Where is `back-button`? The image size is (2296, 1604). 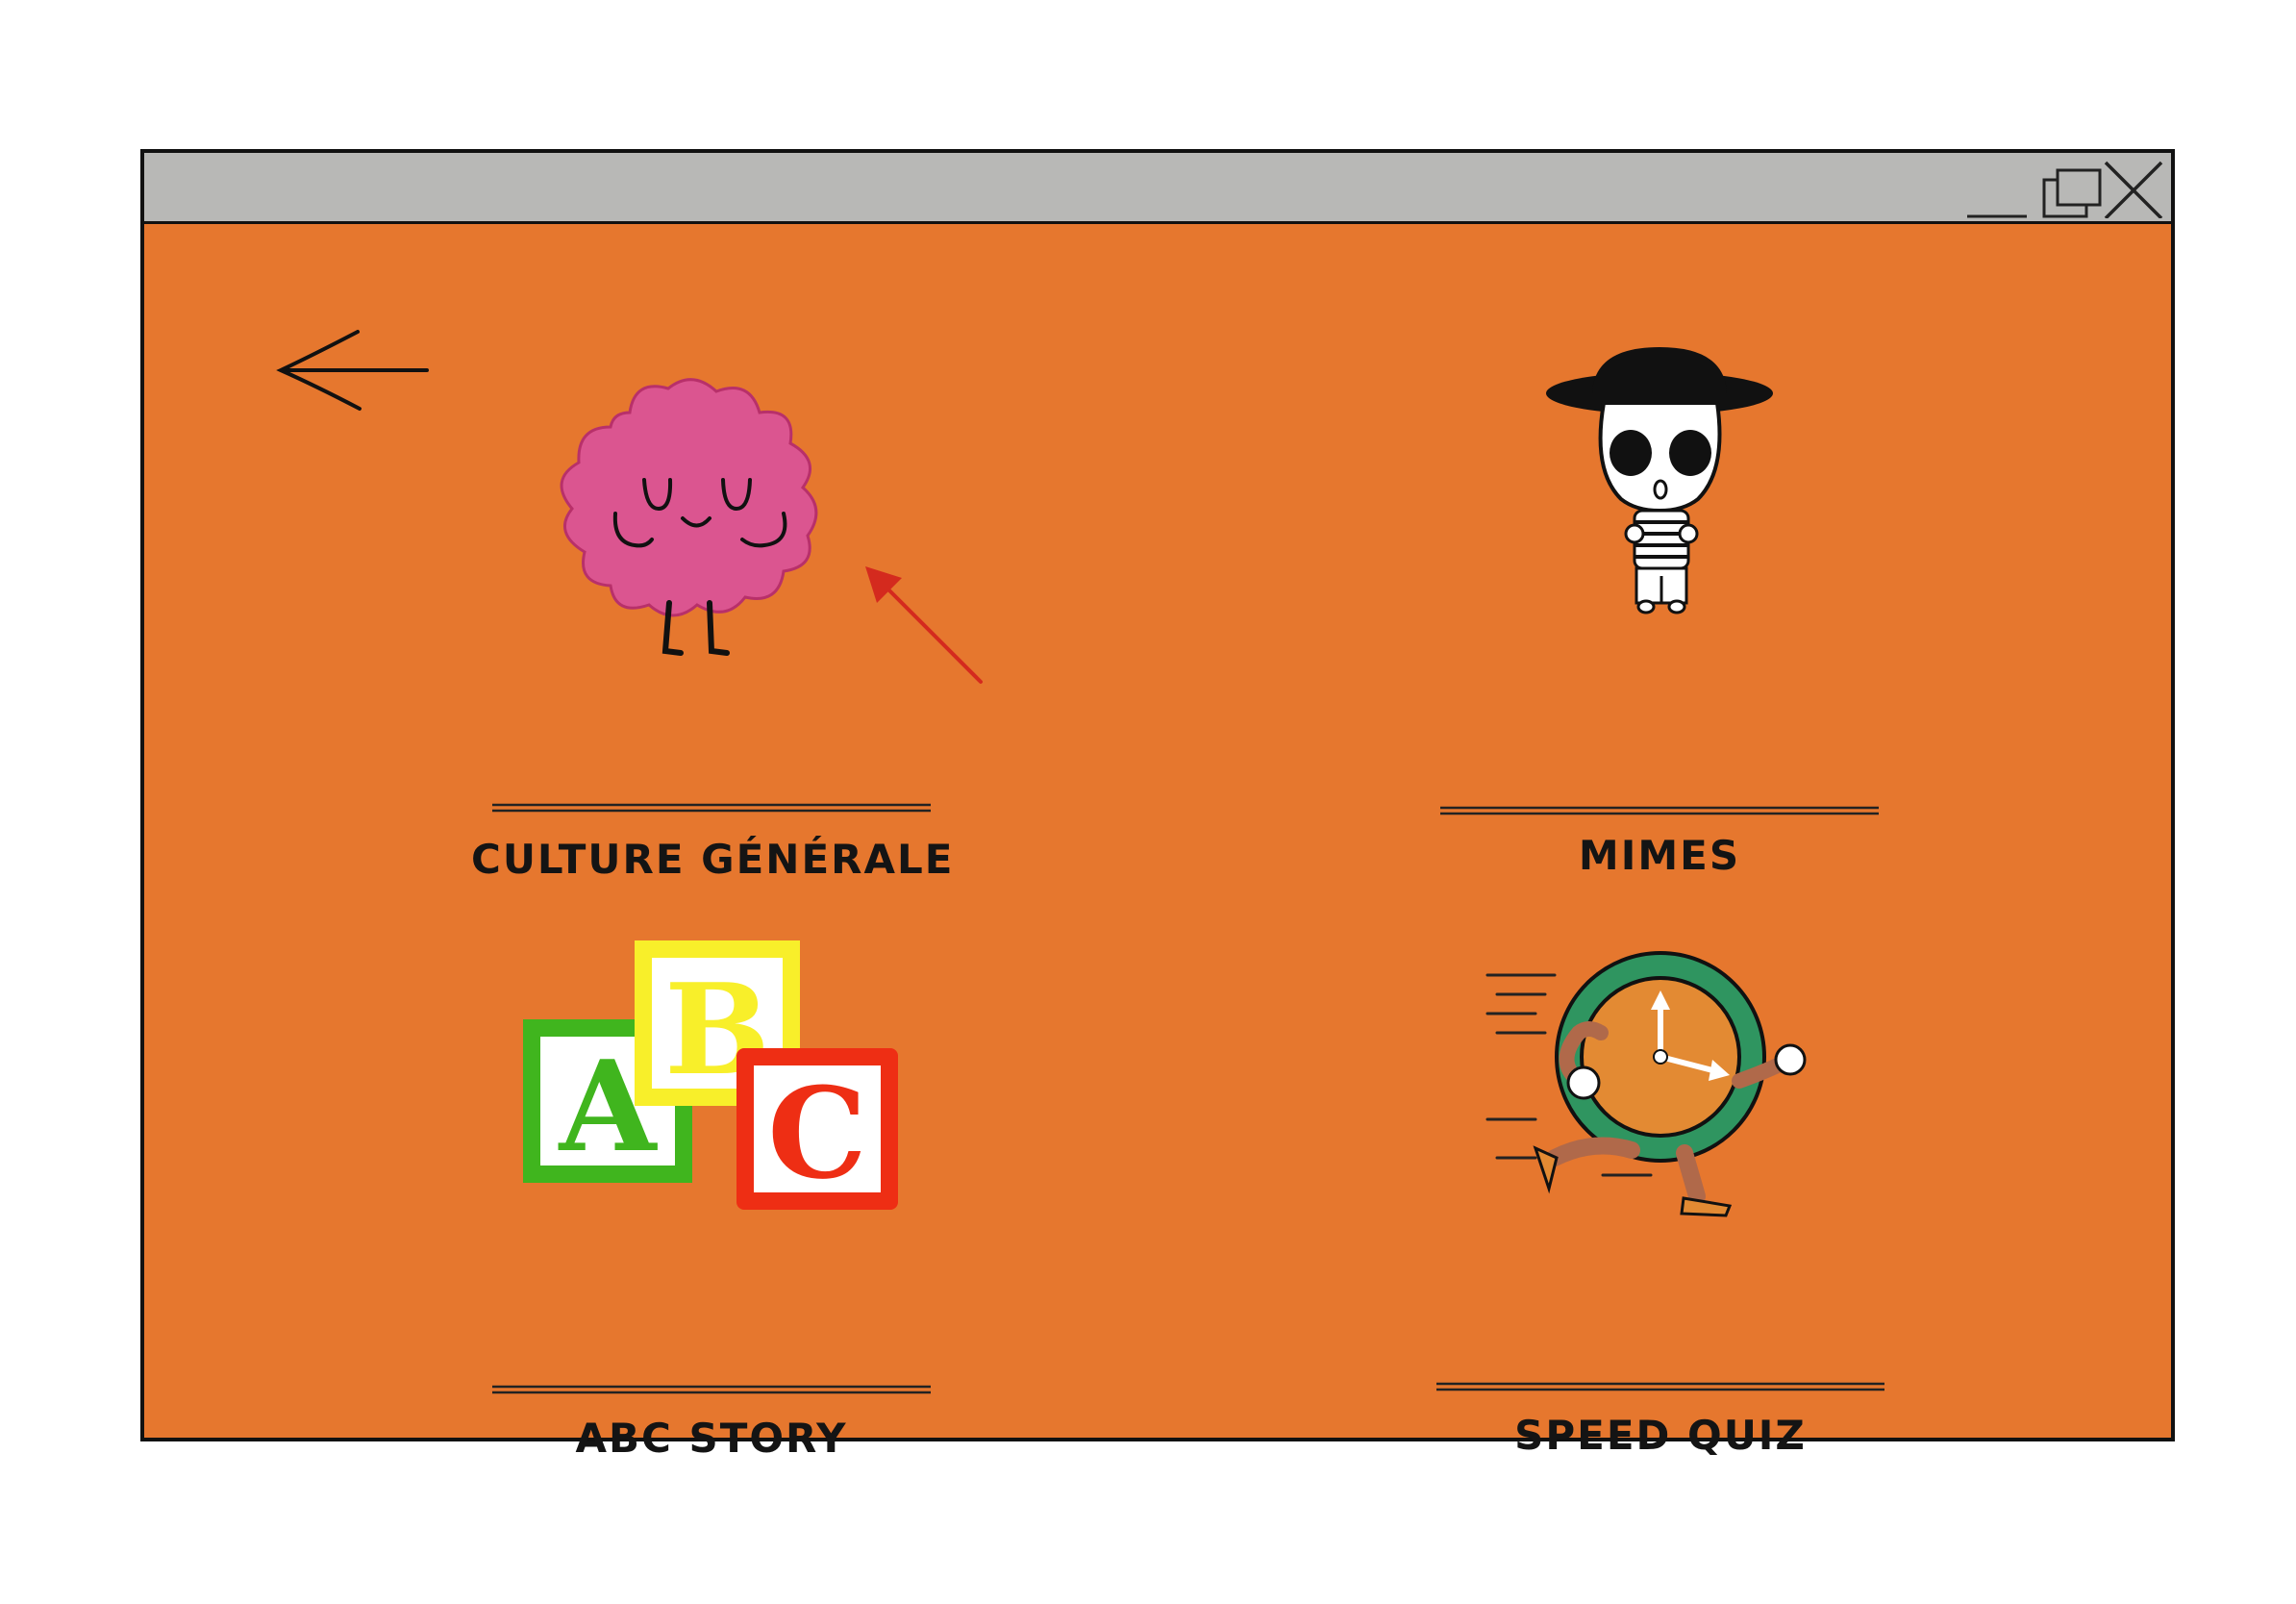 back-button is located at coordinates (354, 369).